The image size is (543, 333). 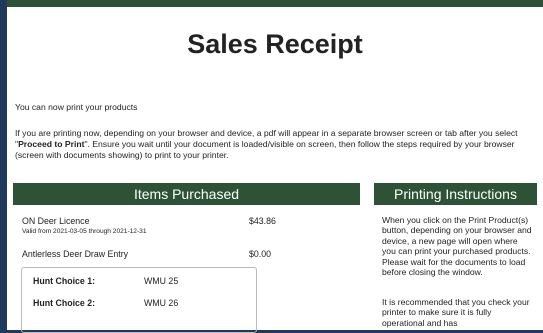 What do you see at coordinates (56, 221) in the screenshot?
I see `item-name: ON Deer Licence` at bounding box center [56, 221].